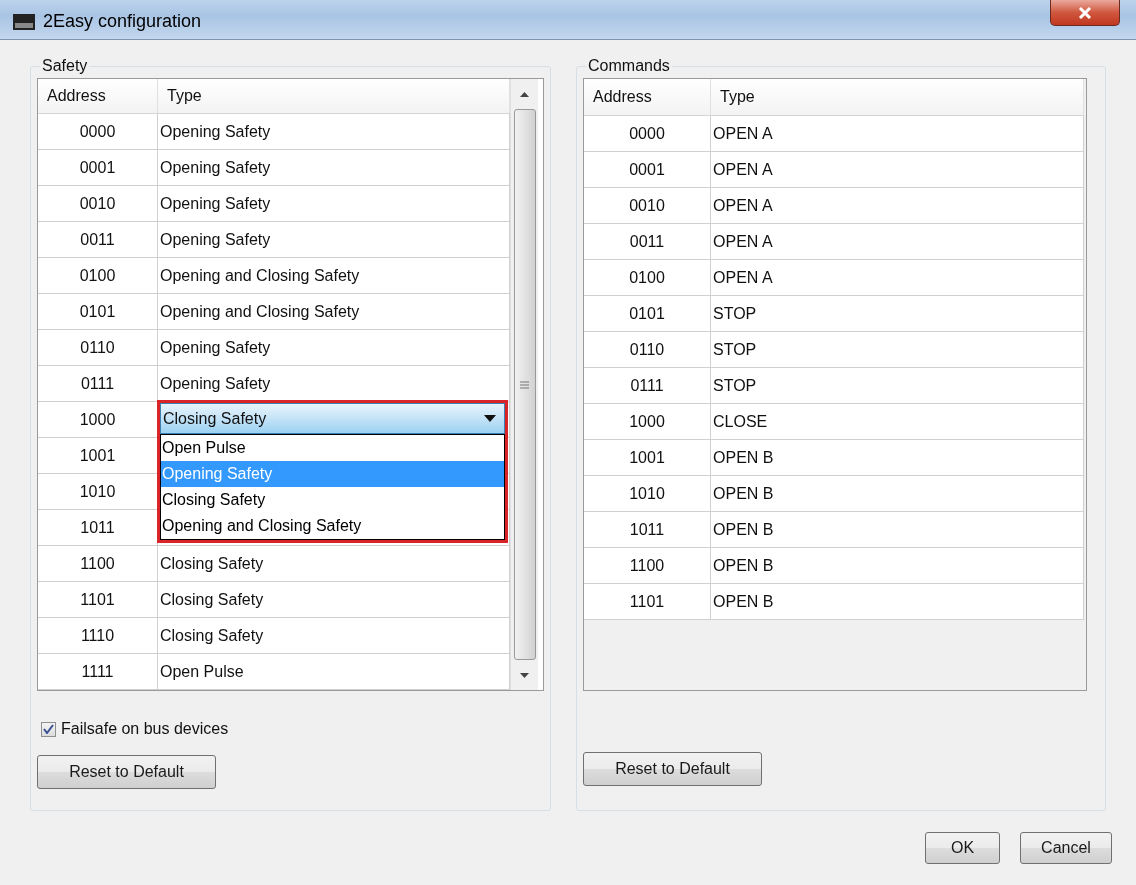  Describe the element at coordinates (629, 66) in the screenshot. I see `group-title: Commands` at that location.